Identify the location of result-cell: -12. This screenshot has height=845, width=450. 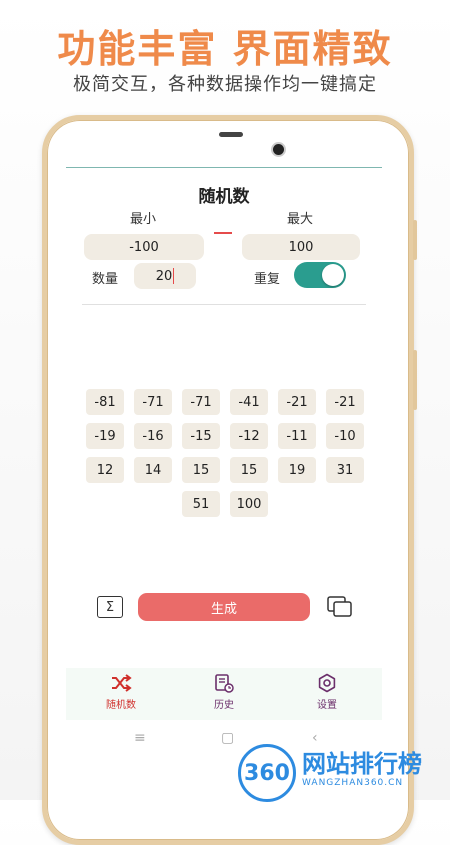
(249, 436).